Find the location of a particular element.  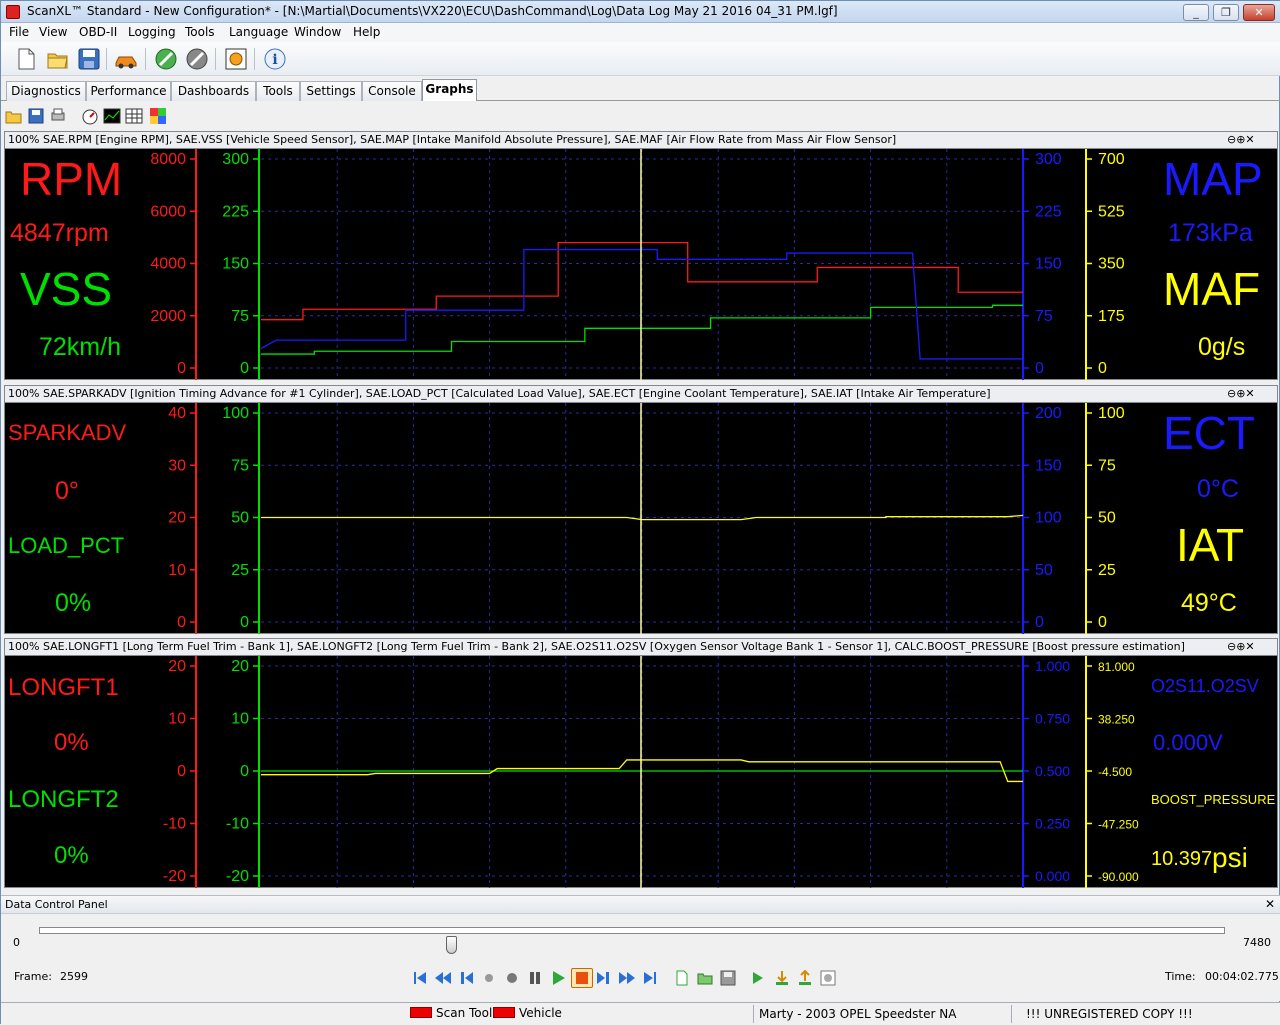

toolbar-separator is located at coordinates (254, 59).